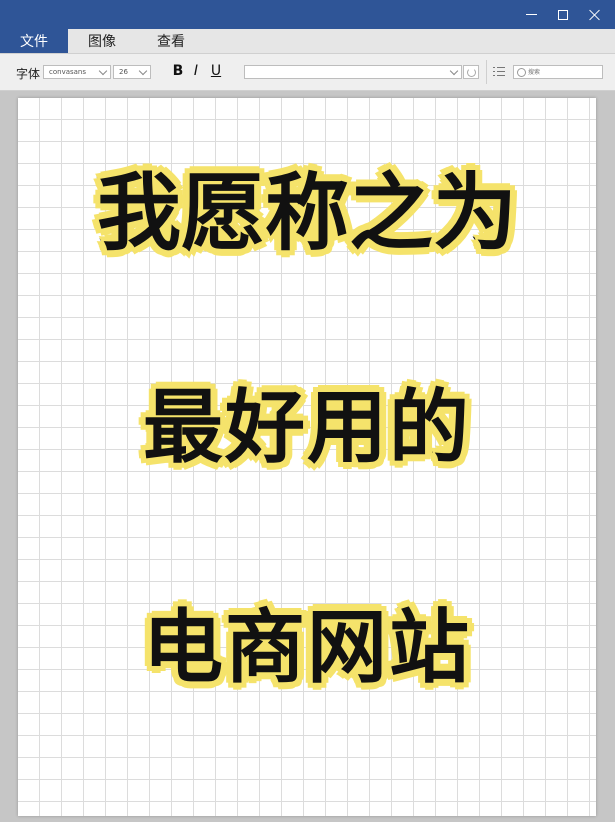  I want to click on maximize-icon, so click(563, 14).